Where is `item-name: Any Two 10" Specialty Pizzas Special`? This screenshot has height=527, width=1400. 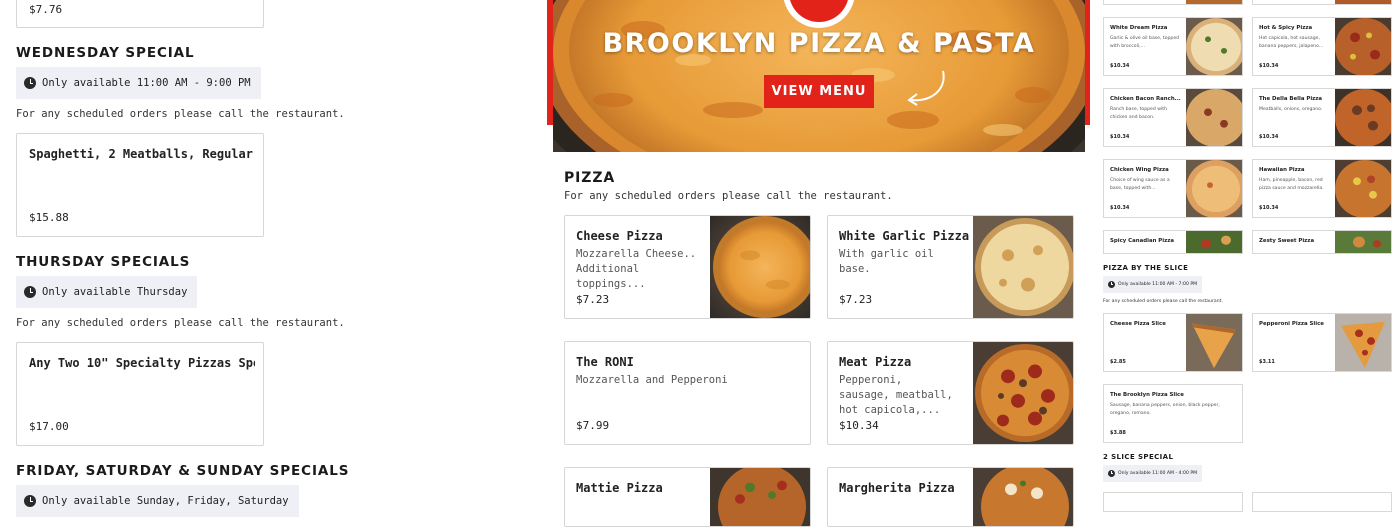 item-name: Any Two 10" Specialty Pizzas Special is located at coordinates (142, 363).